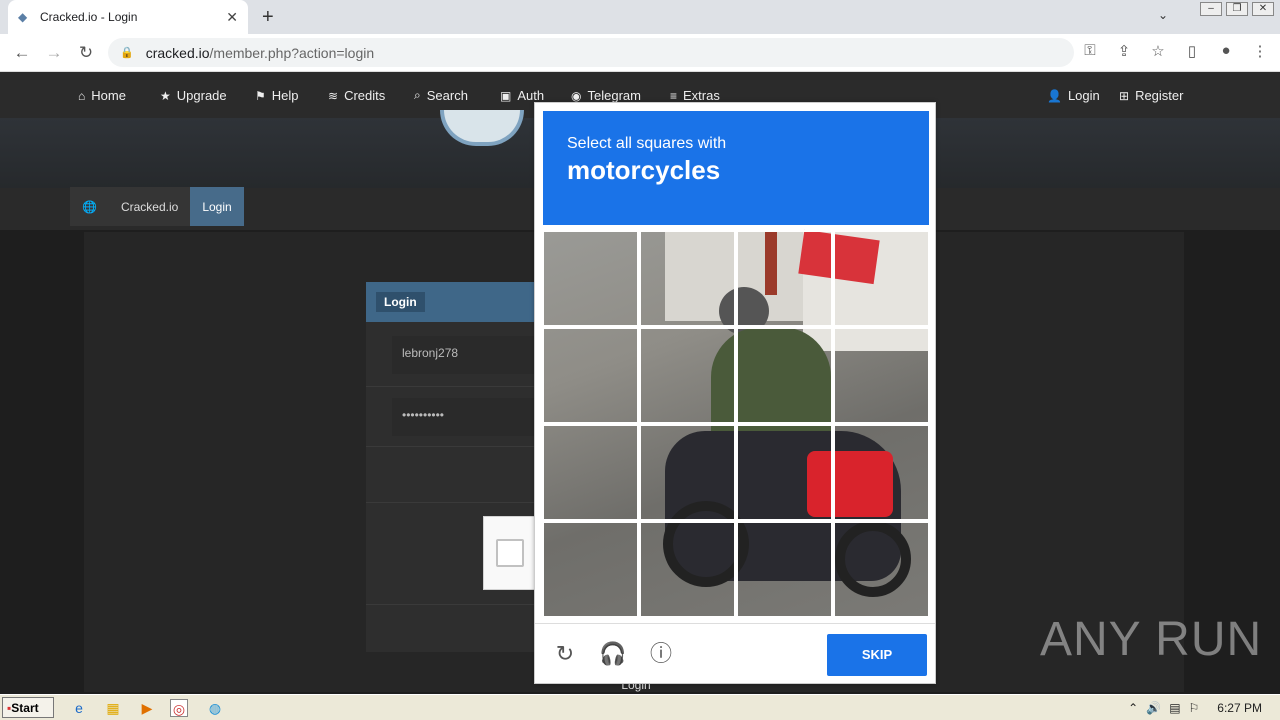  Describe the element at coordinates (149, 206) in the screenshot. I see `breadcrumb-site: Cracked.io` at that location.